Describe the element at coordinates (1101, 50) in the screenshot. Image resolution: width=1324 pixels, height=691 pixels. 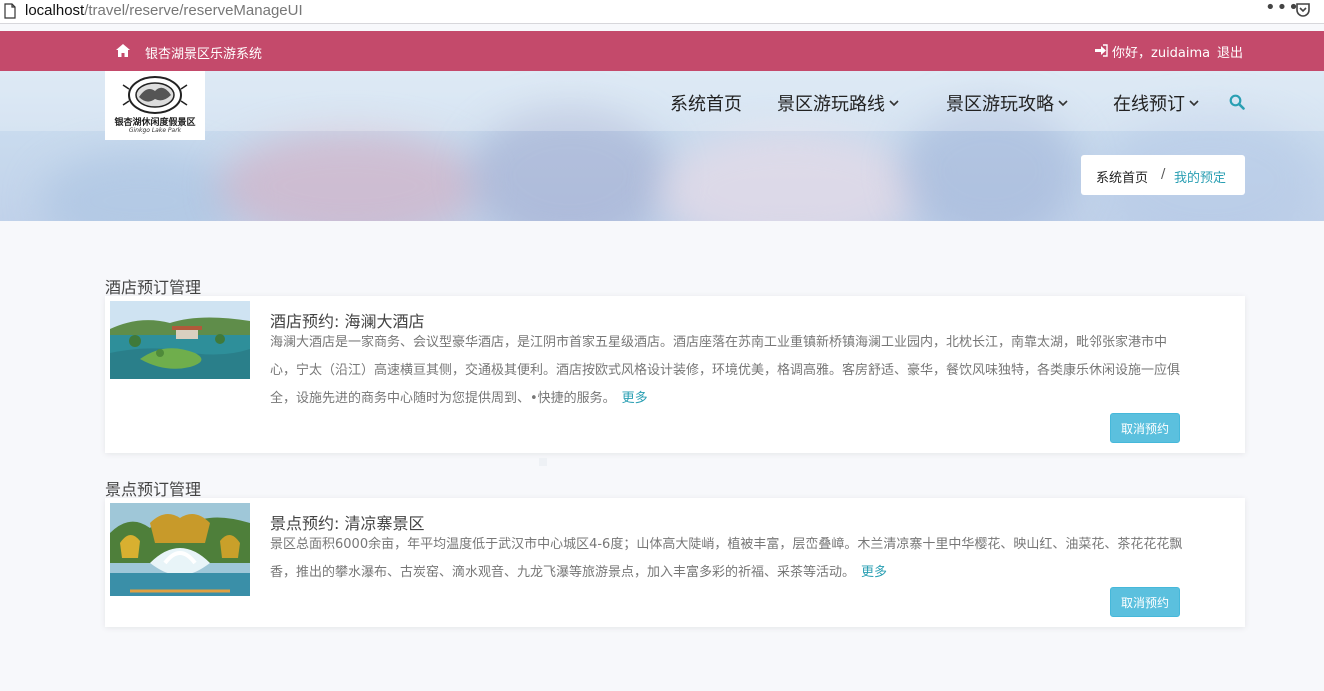
I see `sign-in-icon` at that location.